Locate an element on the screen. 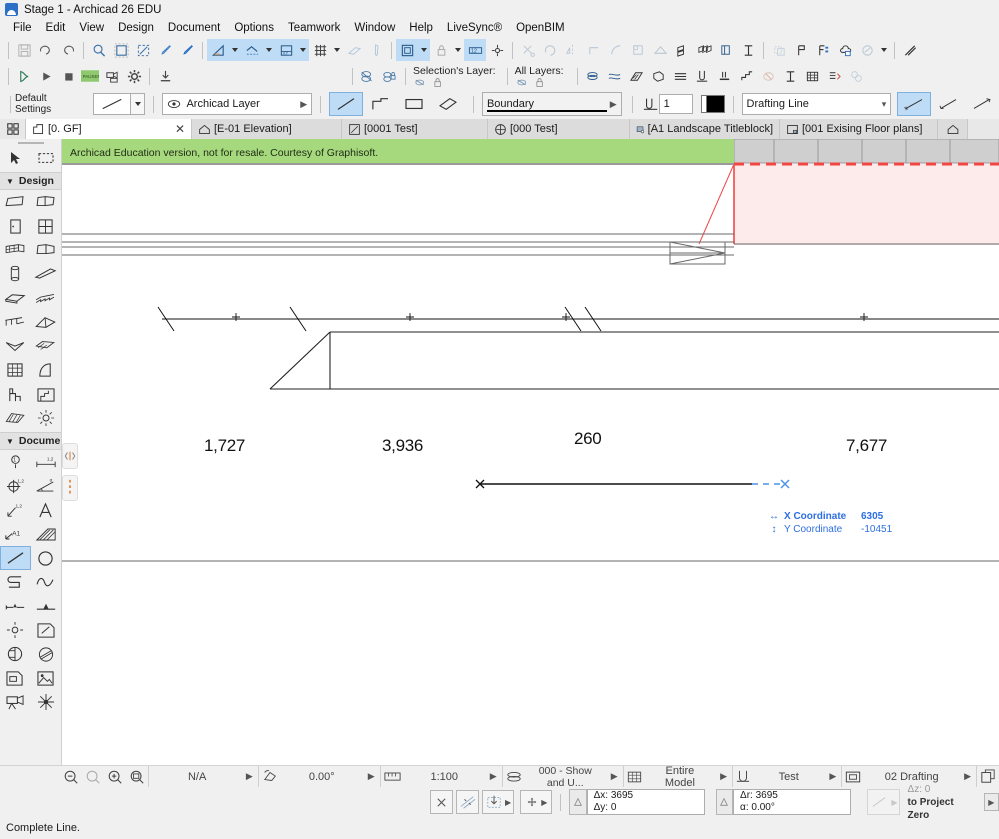 The height and width of the screenshot is (839, 999). pen-color-swatch is located at coordinates (712, 104).